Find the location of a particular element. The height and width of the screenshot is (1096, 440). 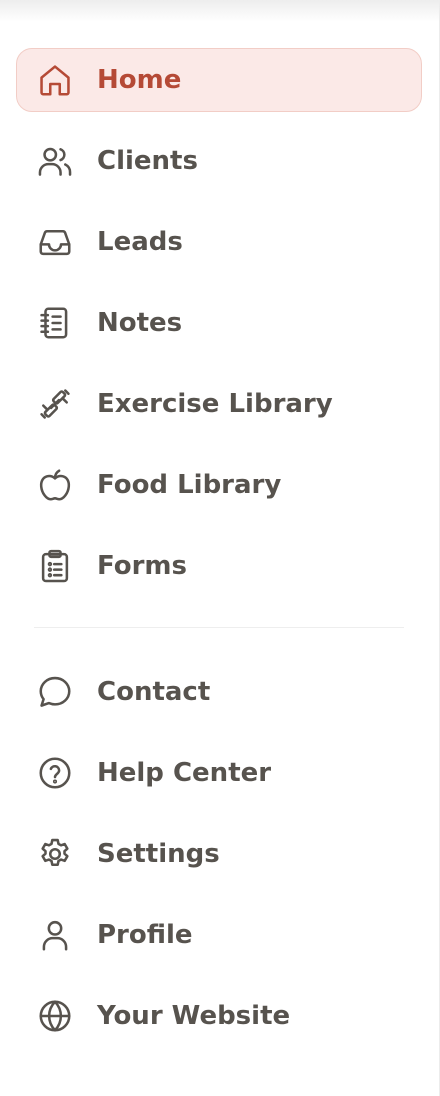

top-shadow is located at coordinates (220, 11).